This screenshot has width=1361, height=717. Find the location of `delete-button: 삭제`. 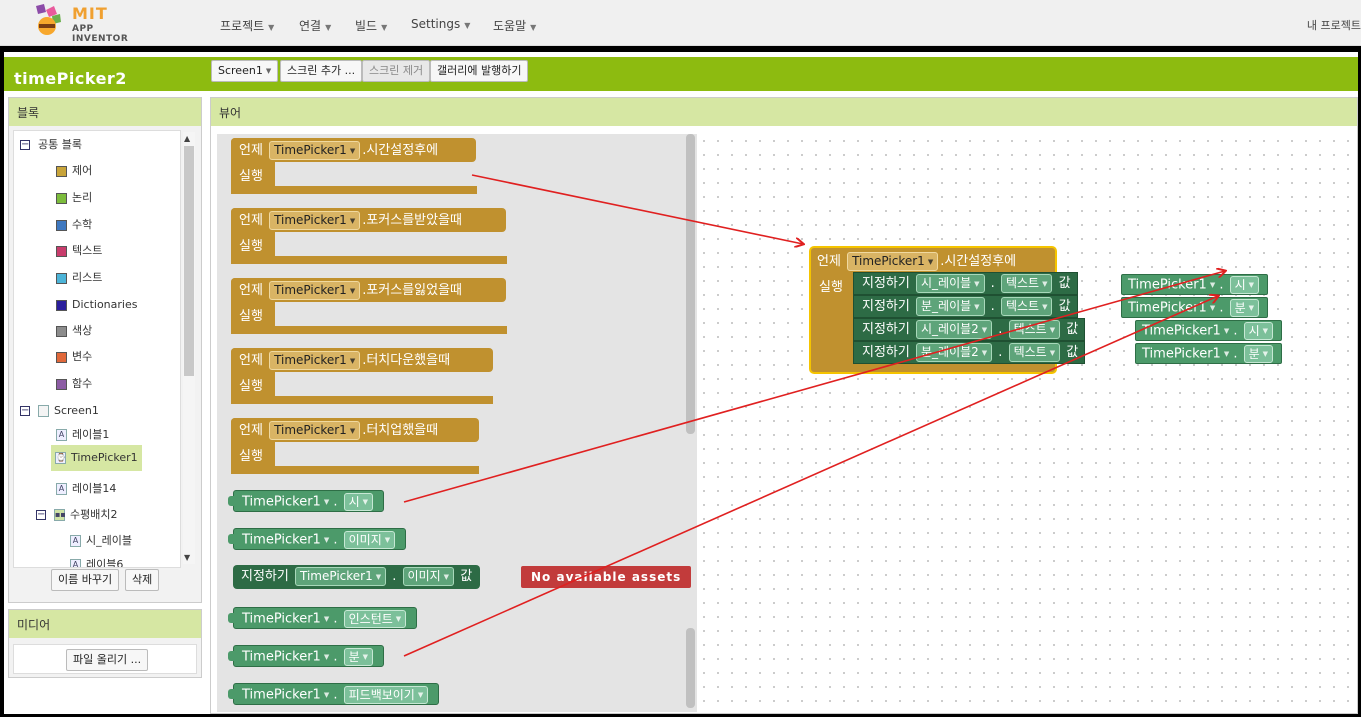

delete-button: 삭제 is located at coordinates (142, 580).